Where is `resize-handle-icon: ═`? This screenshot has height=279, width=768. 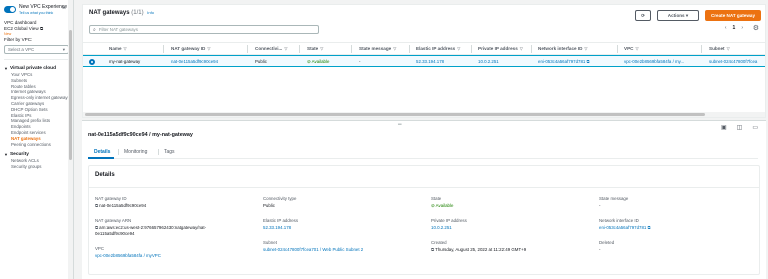
resize-handle-icon: ═ is located at coordinates (400, 125).